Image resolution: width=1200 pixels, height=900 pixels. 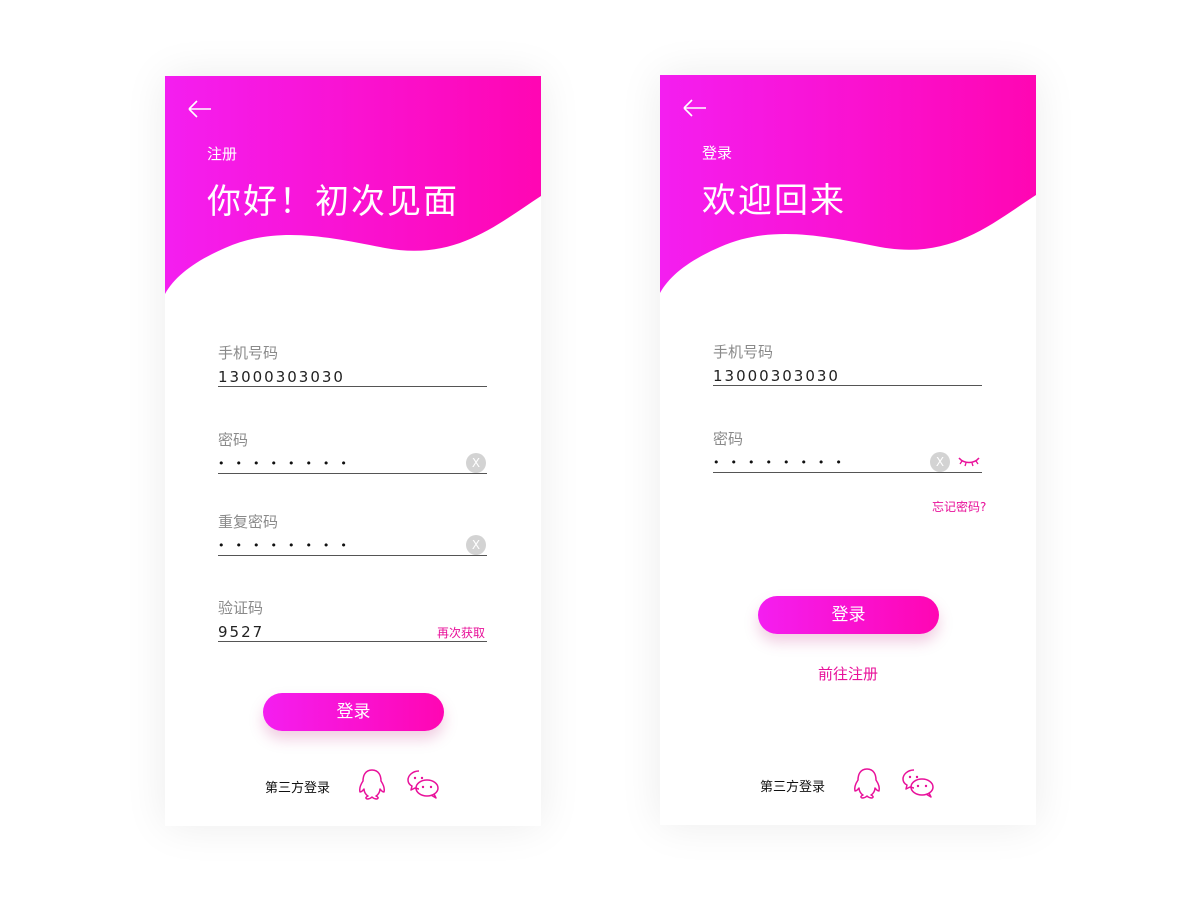 What do you see at coordinates (959, 506) in the screenshot?
I see `forgot-password-link: 忘记密码?` at bounding box center [959, 506].